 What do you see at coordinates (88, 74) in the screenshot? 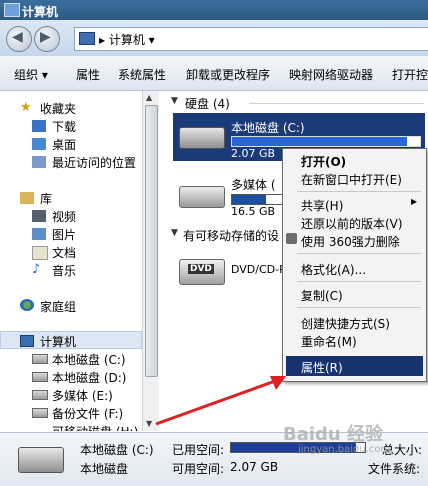
I see `properties-button: 属性` at bounding box center [88, 74].